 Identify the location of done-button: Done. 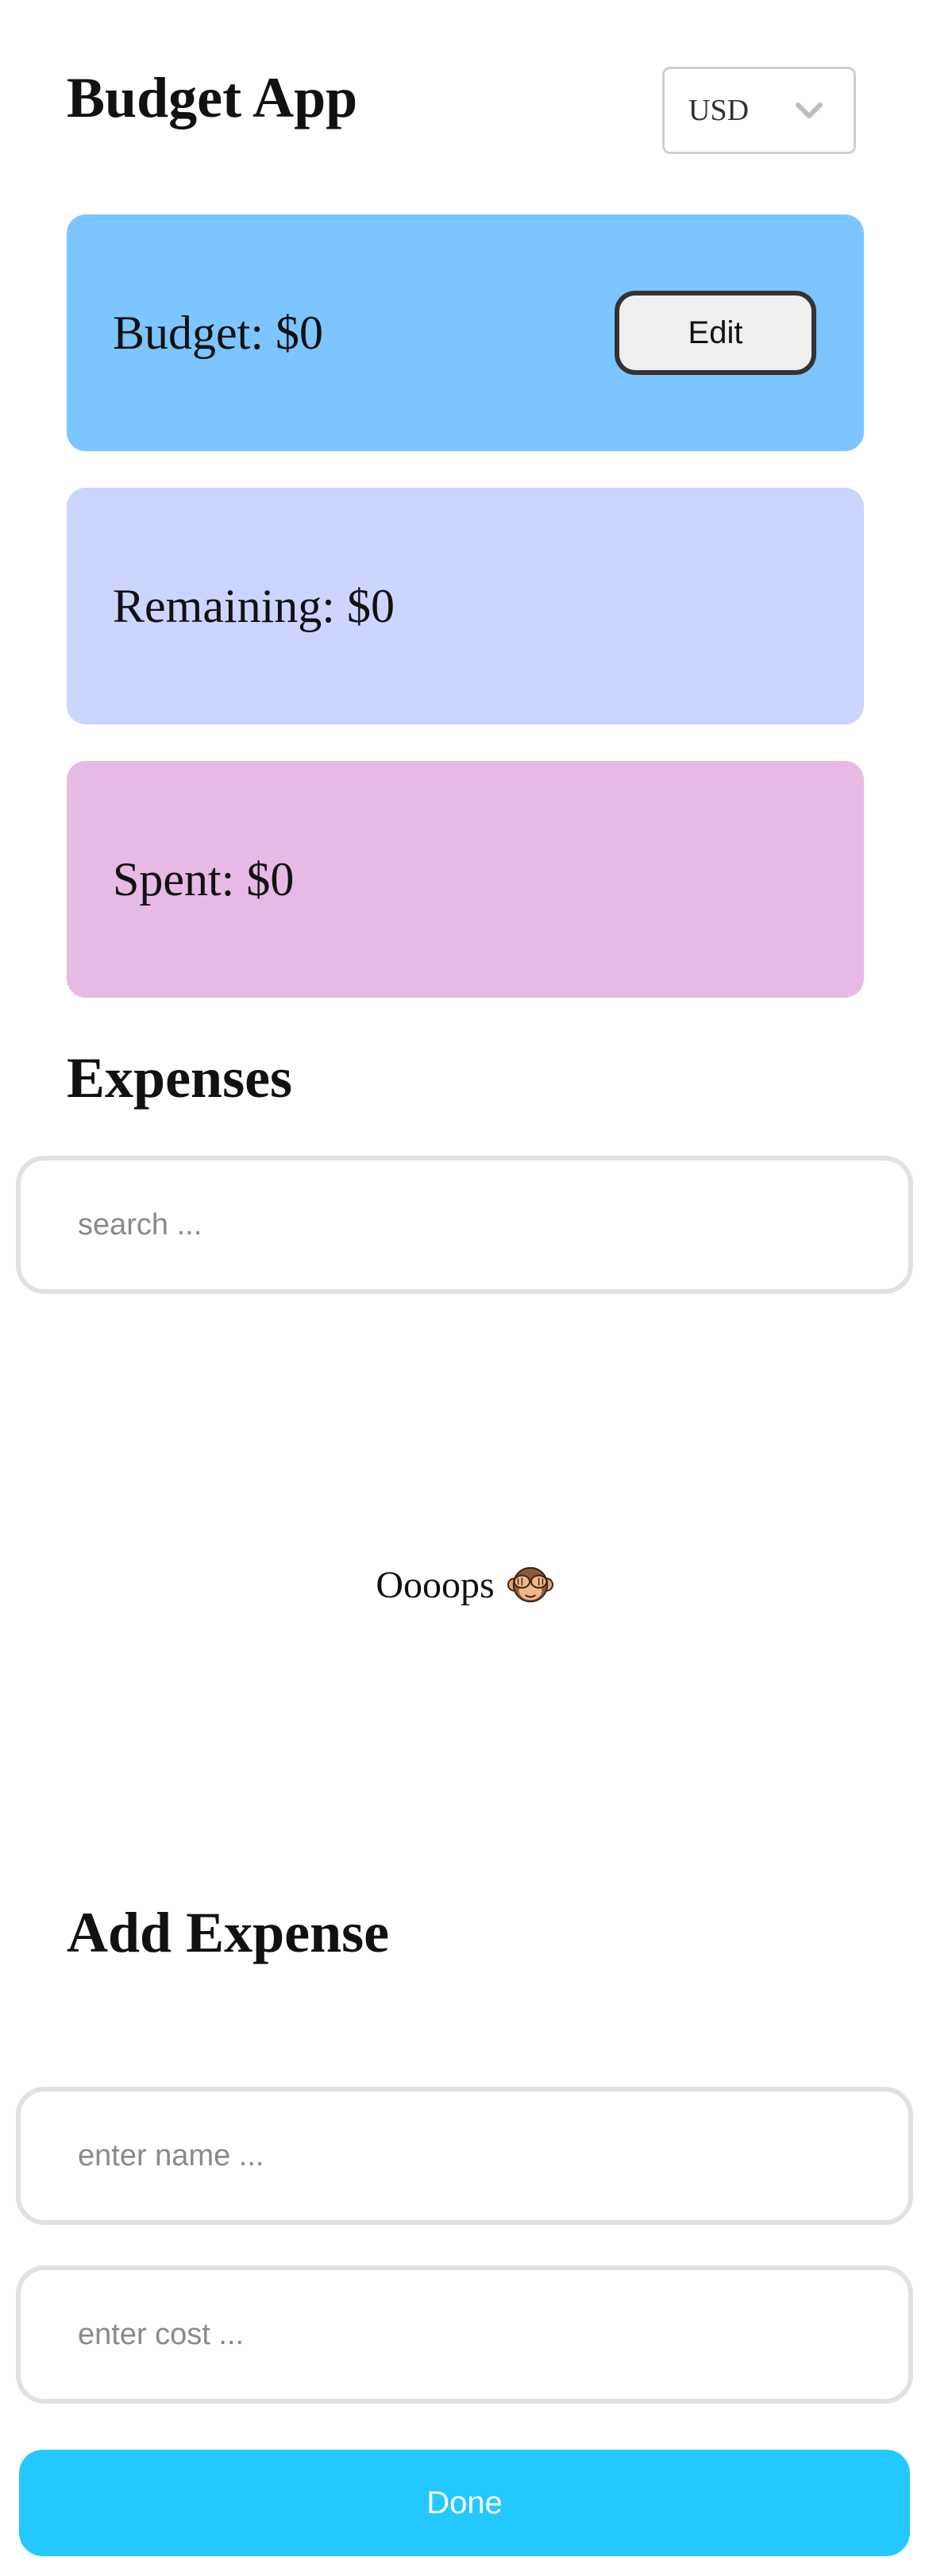
(464, 2503).